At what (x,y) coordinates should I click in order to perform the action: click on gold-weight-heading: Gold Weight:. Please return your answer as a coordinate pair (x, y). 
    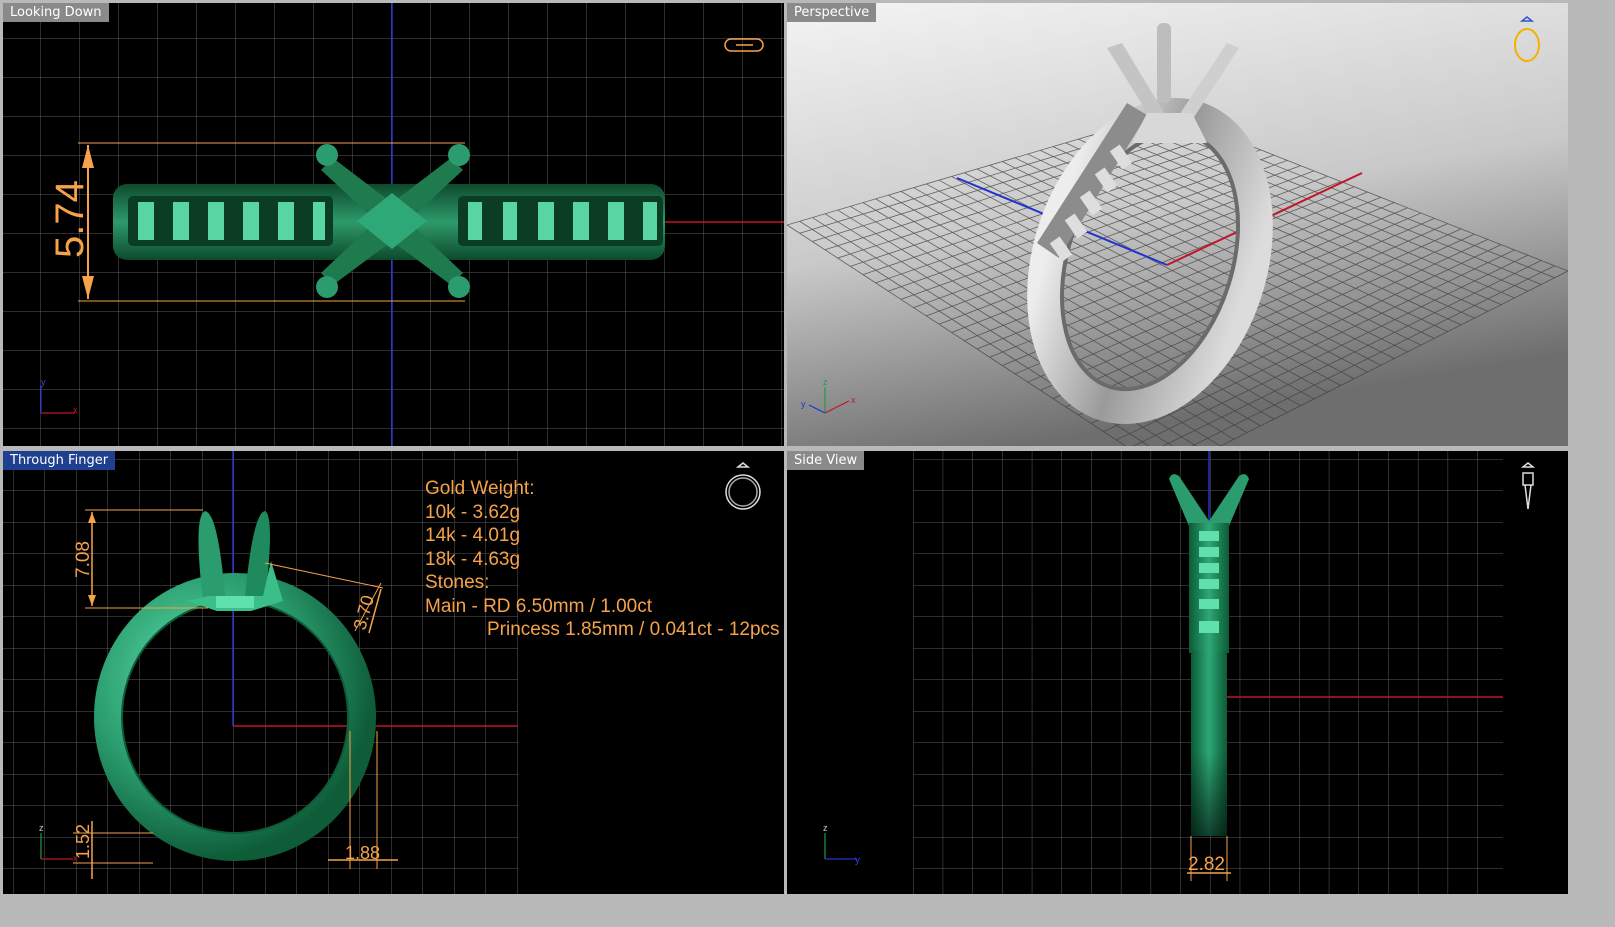
    Looking at the image, I should click on (480, 488).